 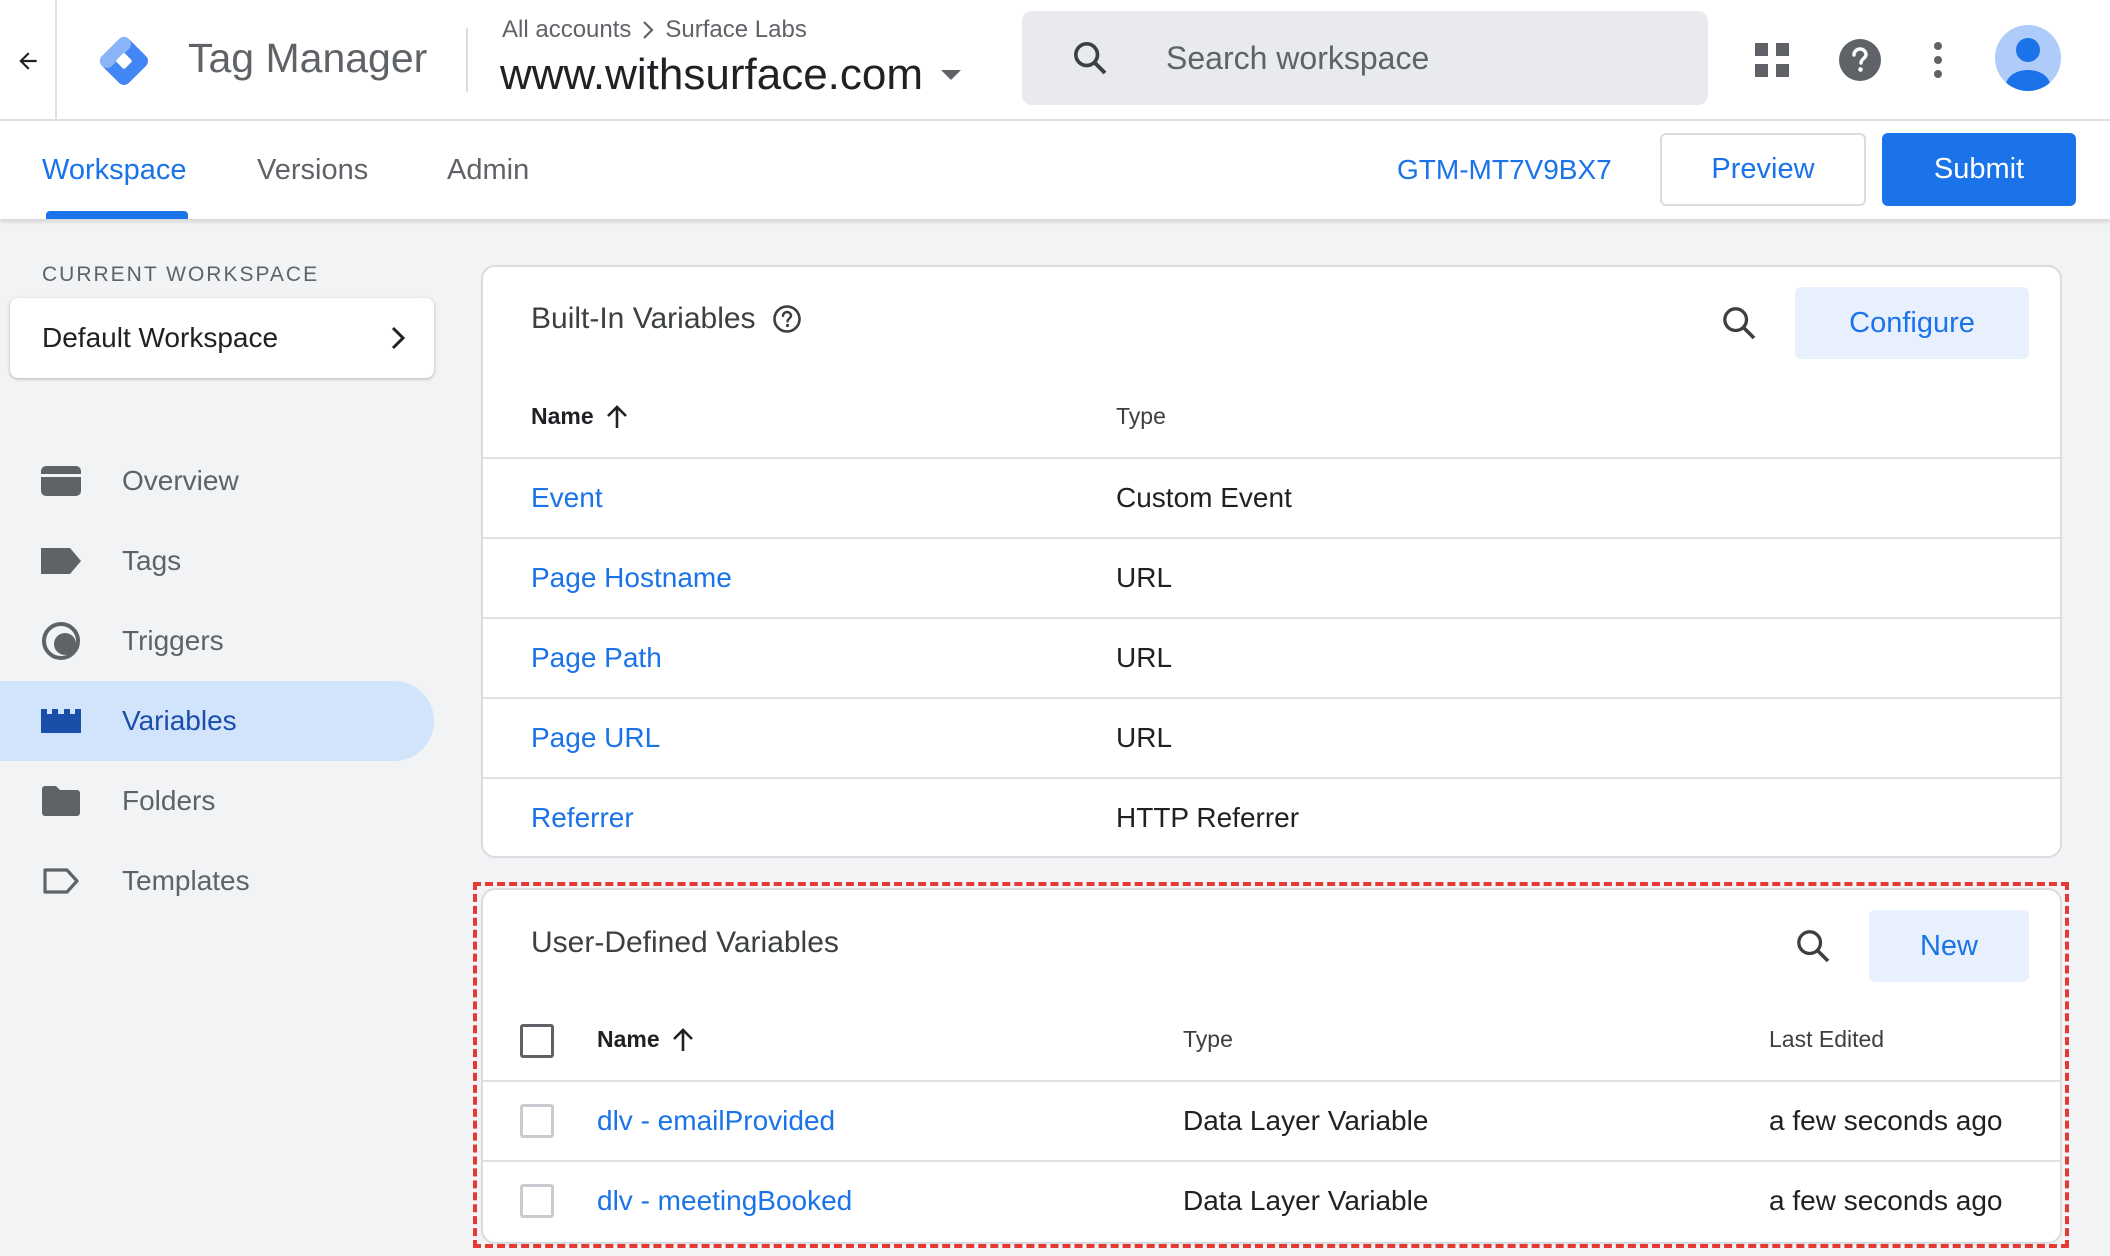 I want to click on breadcrumb: All accounts Surface Labs, so click(x=654, y=30).